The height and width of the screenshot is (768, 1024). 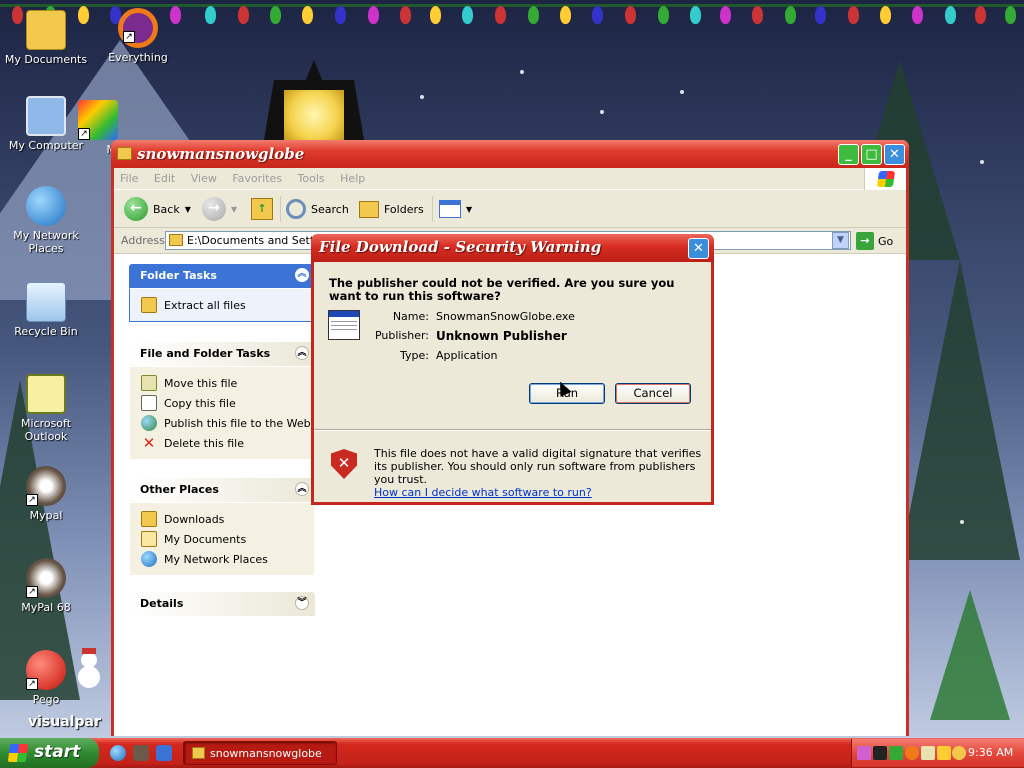 What do you see at coordinates (46, 670) in the screenshot?
I see `record-button-icon: ↗` at bounding box center [46, 670].